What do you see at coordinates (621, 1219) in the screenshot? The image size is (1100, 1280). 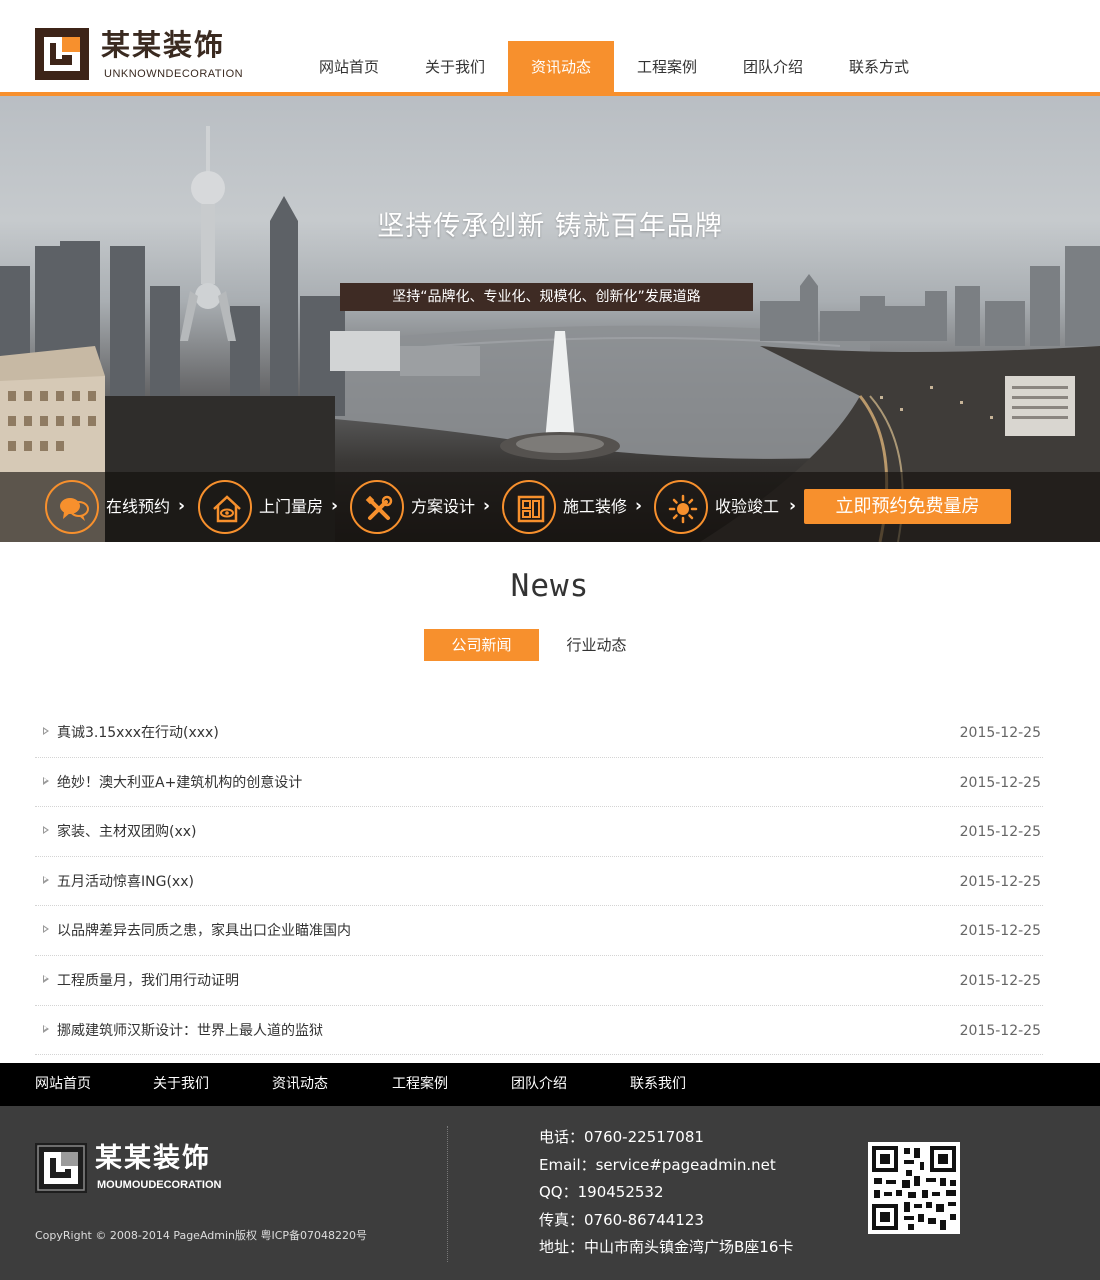 I see `contact-fax: 传真：0760-86744123` at bounding box center [621, 1219].